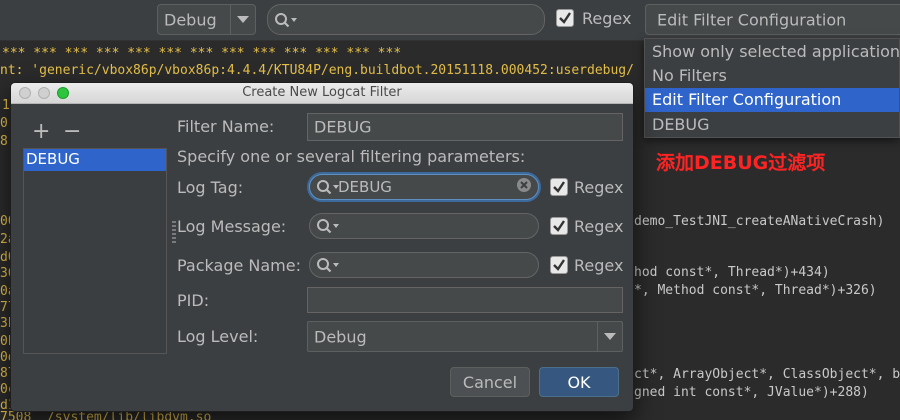  Describe the element at coordinates (365, 187) in the screenshot. I see `log-tag-value: DEBUG` at that location.